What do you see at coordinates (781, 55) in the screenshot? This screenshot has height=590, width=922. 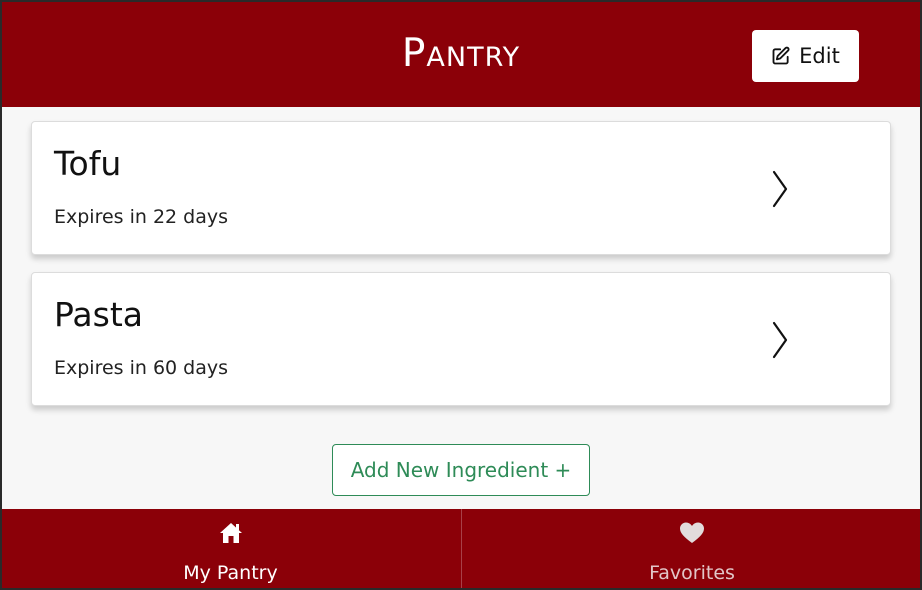 I see `edit-icon` at bounding box center [781, 55].